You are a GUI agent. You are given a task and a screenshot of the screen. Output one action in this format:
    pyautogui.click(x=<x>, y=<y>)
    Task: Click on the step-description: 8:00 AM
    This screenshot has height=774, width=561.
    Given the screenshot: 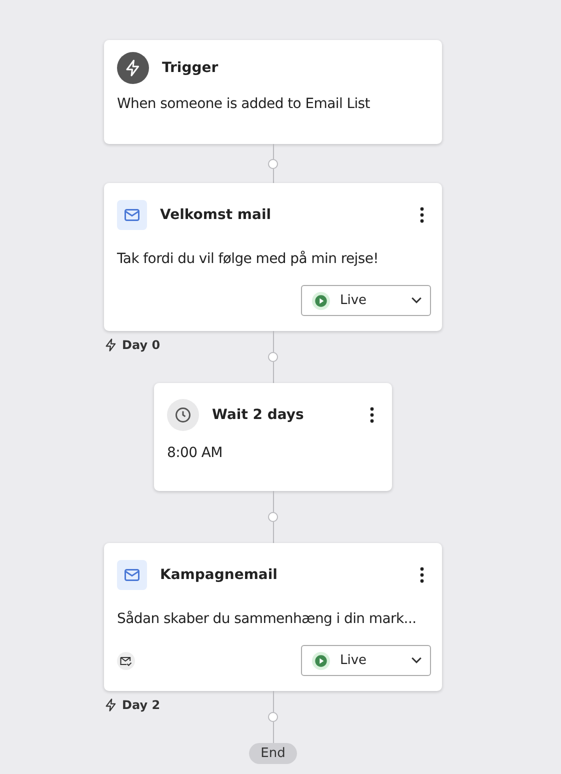 What is the action you would take?
    pyautogui.click(x=195, y=453)
    